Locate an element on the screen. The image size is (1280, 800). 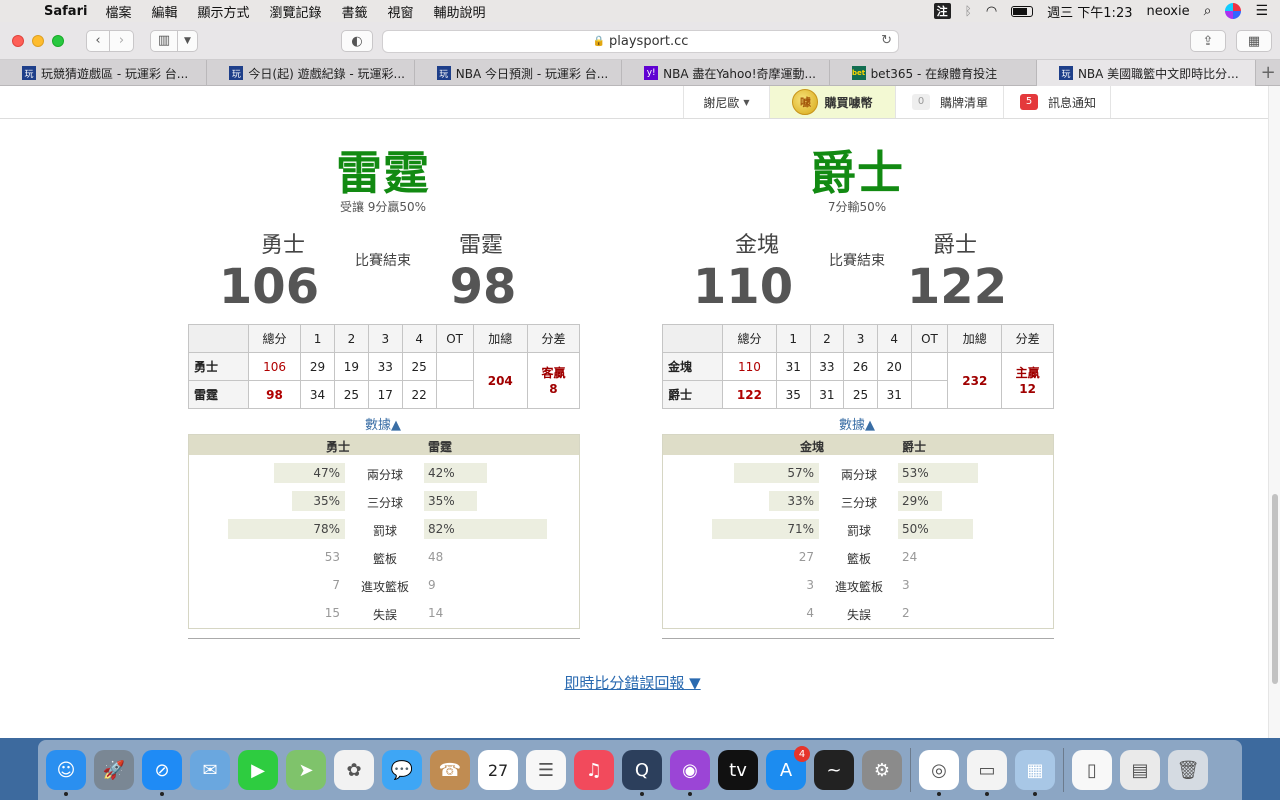
tv-icon: tv is located at coordinates (738, 770).